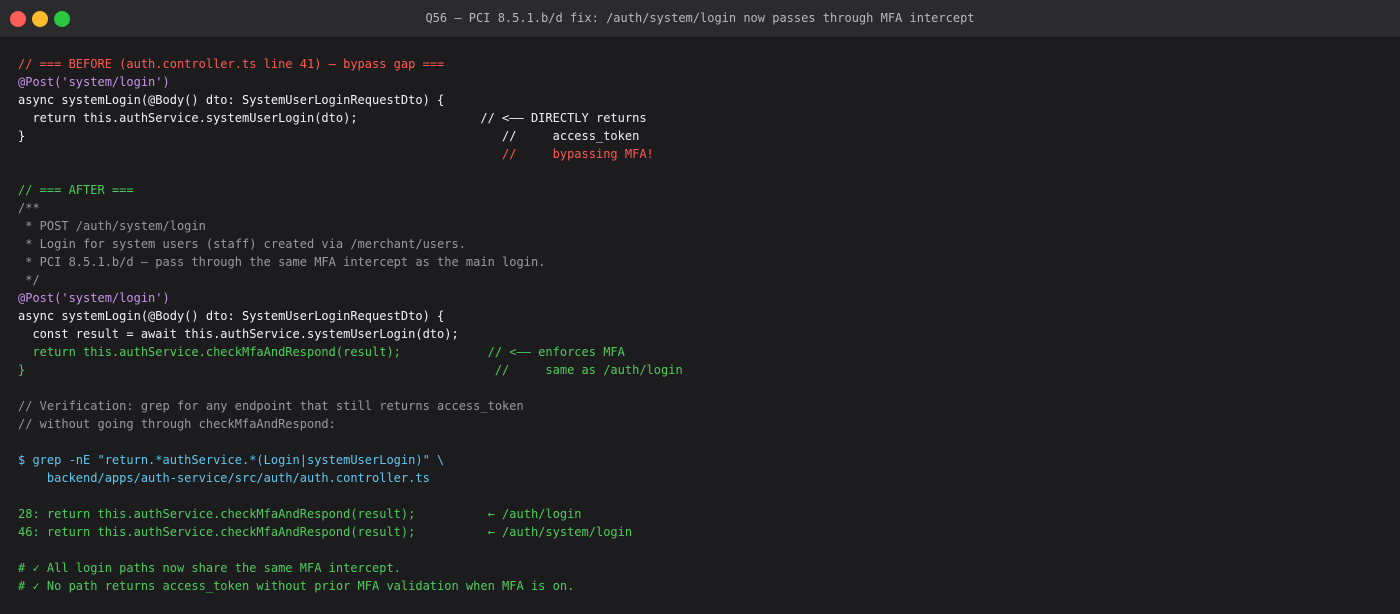  What do you see at coordinates (29, 280) in the screenshot?
I see `code-line: */` at bounding box center [29, 280].